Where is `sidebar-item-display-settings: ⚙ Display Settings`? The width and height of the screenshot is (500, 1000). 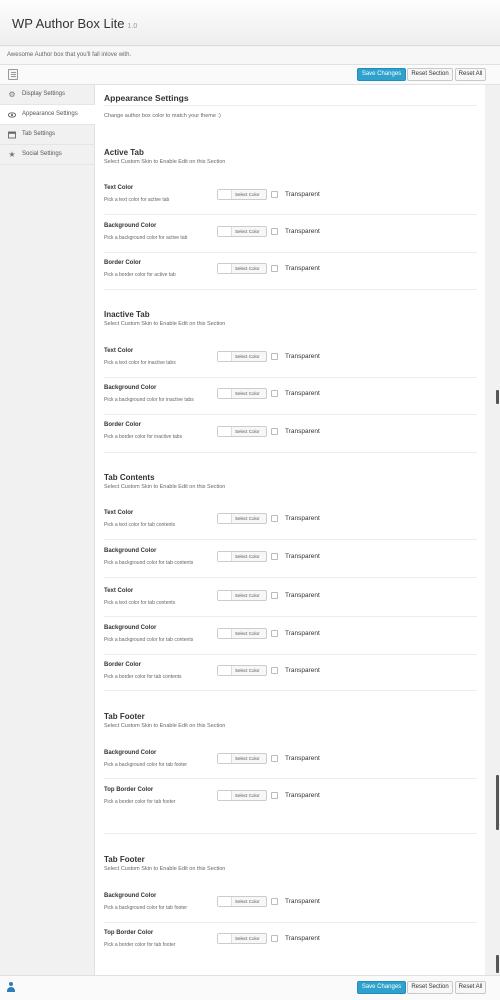
sidebar-item-display-settings: ⚙ Display Settings is located at coordinates (47, 95).